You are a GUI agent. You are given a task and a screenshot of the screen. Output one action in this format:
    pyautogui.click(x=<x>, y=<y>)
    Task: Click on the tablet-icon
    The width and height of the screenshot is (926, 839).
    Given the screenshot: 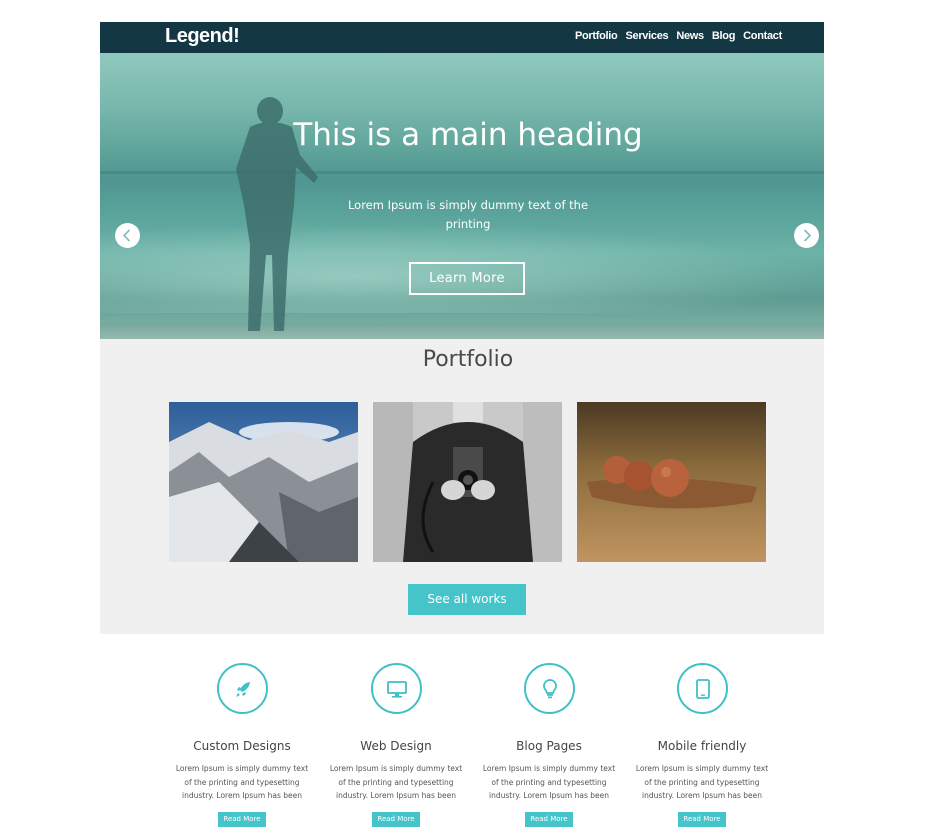 What is the action you would take?
    pyautogui.click(x=702, y=689)
    